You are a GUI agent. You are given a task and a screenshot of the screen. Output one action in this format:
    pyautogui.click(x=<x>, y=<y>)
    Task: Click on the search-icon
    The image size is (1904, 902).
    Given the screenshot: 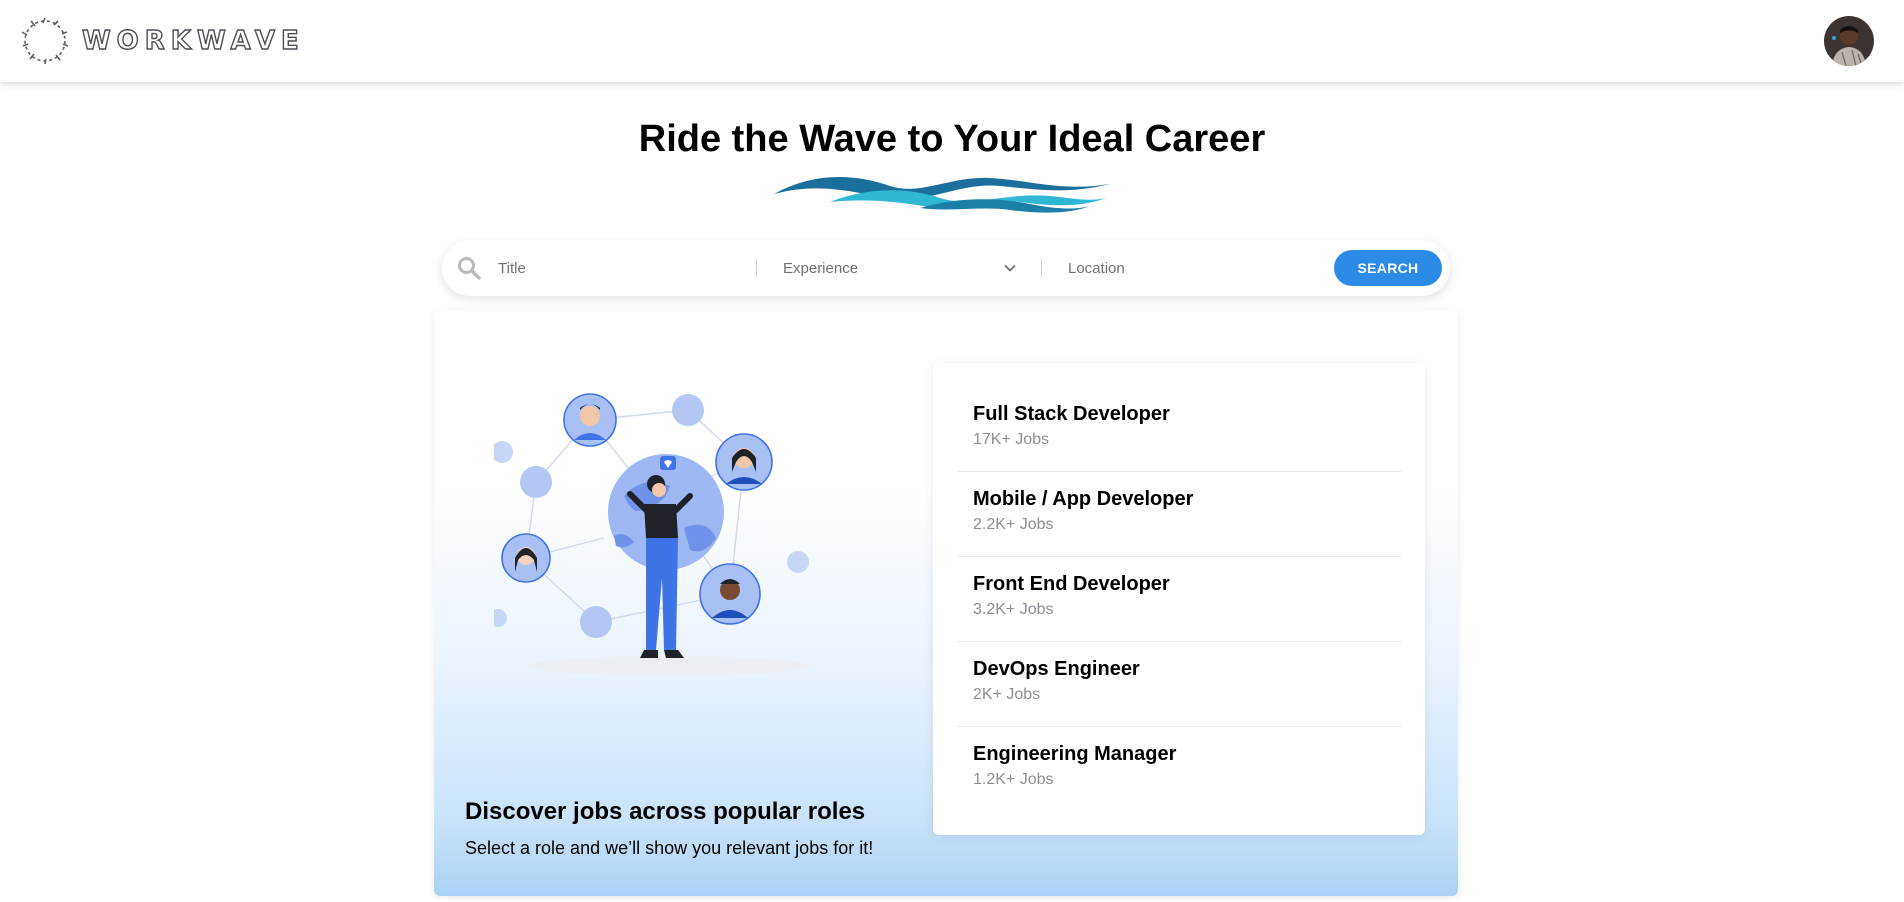 What is the action you would take?
    pyautogui.click(x=469, y=268)
    